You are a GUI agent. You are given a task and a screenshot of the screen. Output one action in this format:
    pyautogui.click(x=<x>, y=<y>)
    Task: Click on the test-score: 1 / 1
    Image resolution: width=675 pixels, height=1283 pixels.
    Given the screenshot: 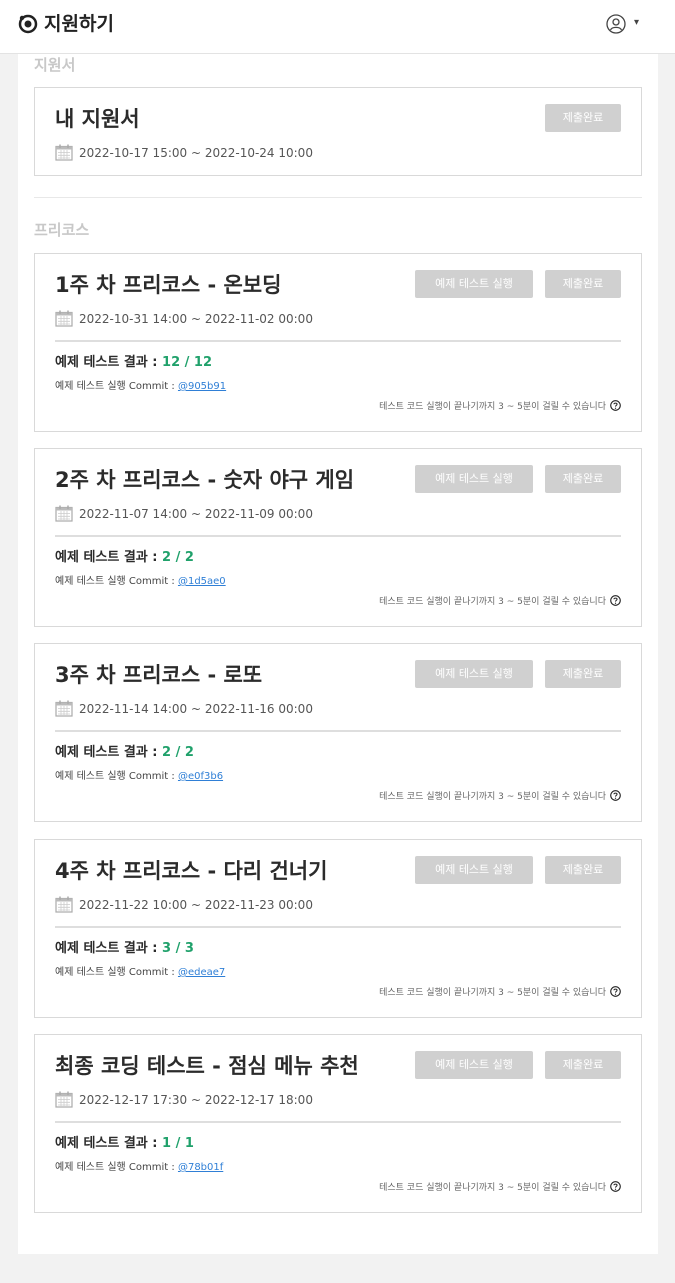 What is the action you would take?
    pyautogui.click(x=178, y=1143)
    